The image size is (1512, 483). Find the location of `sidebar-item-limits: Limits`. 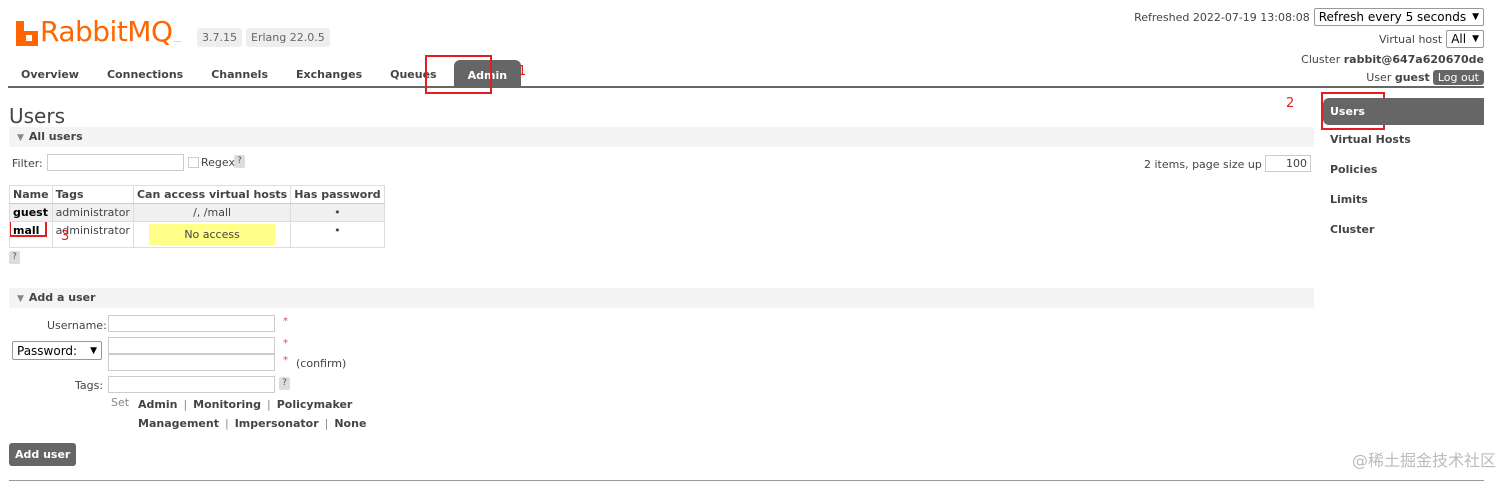

sidebar-item-limits: Limits is located at coordinates (1403, 200).